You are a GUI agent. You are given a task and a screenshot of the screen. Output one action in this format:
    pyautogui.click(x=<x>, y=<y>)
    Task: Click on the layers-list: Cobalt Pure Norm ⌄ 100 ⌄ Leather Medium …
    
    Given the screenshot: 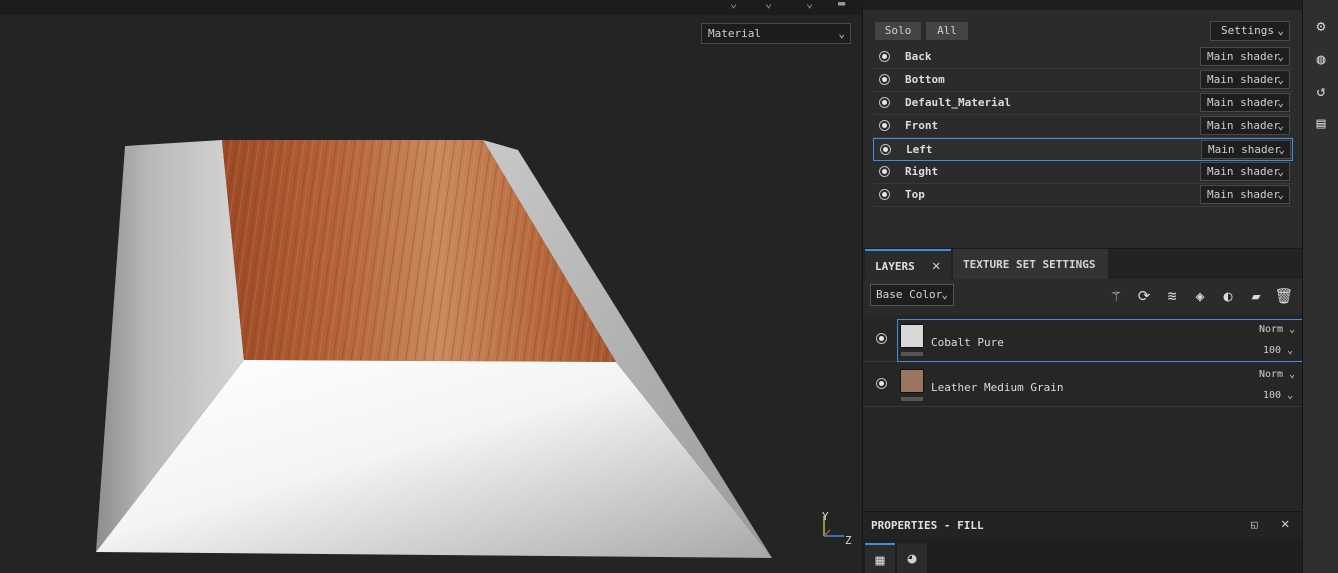 What is the action you would take?
    pyautogui.click(x=1083, y=413)
    